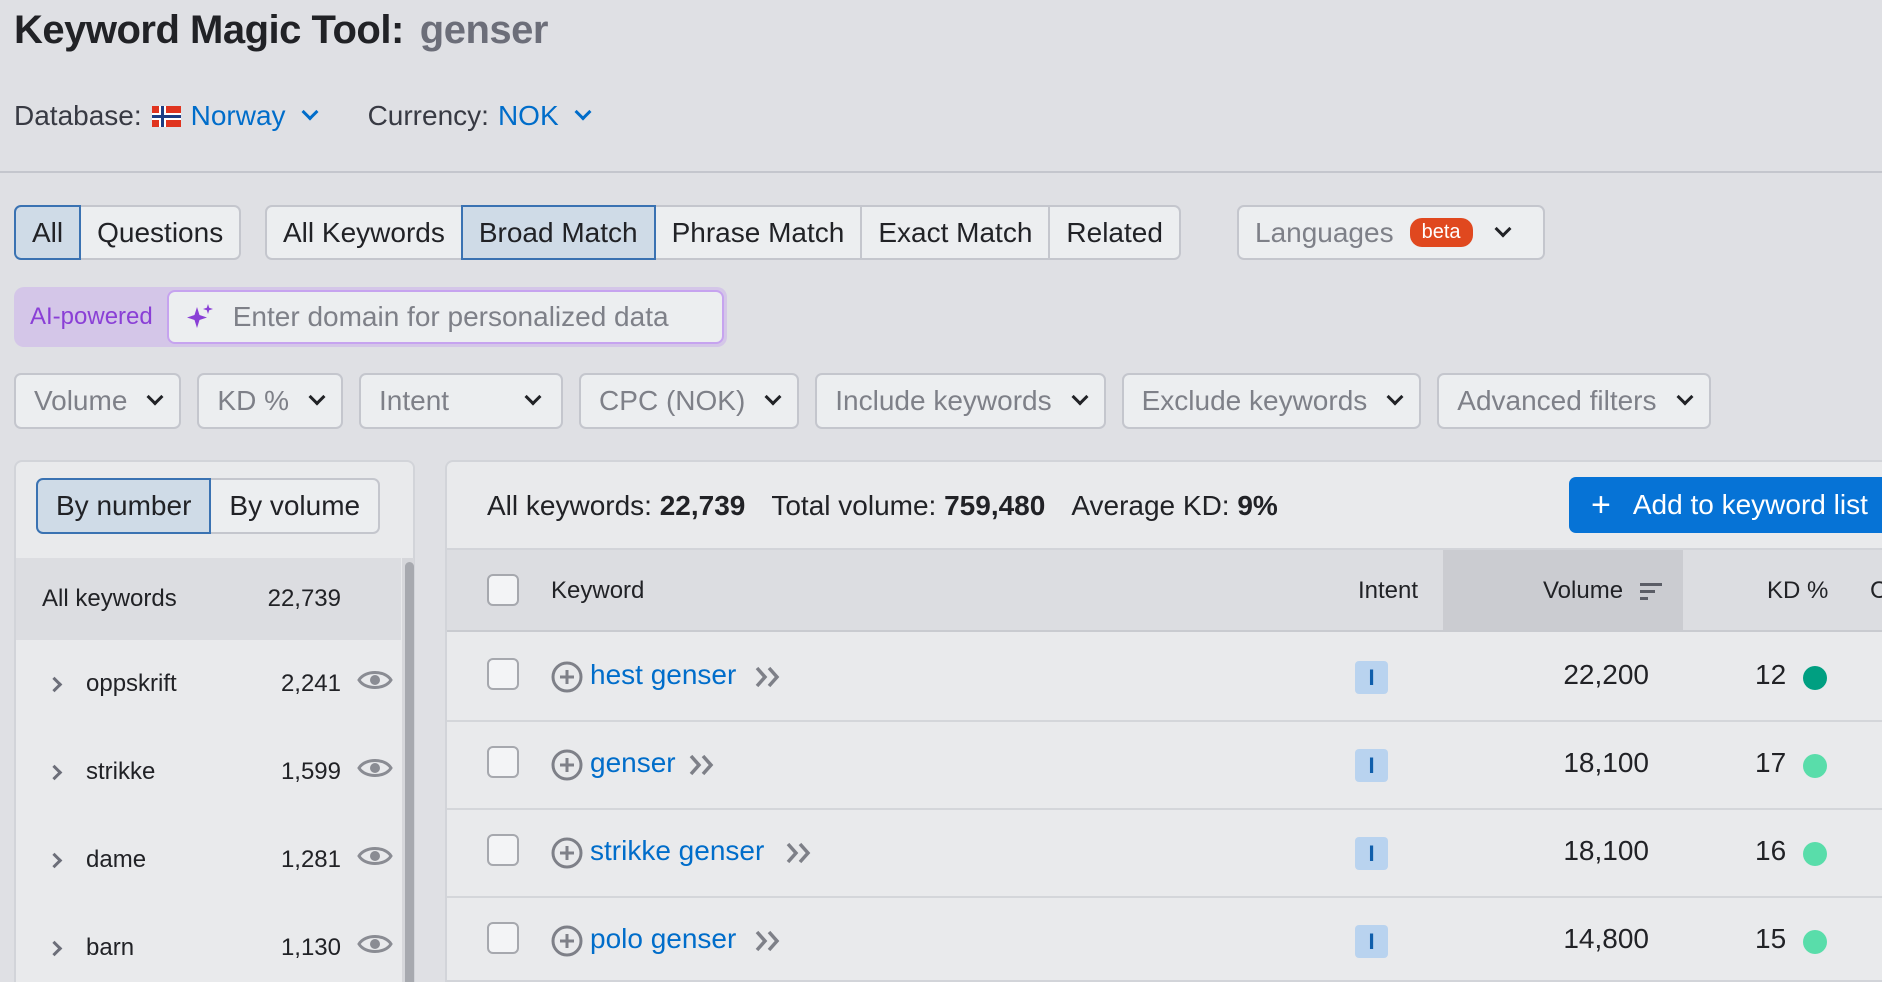 The width and height of the screenshot is (1882, 982). What do you see at coordinates (121, 771) in the screenshot?
I see `group-name: strikke` at bounding box center [121, 771].